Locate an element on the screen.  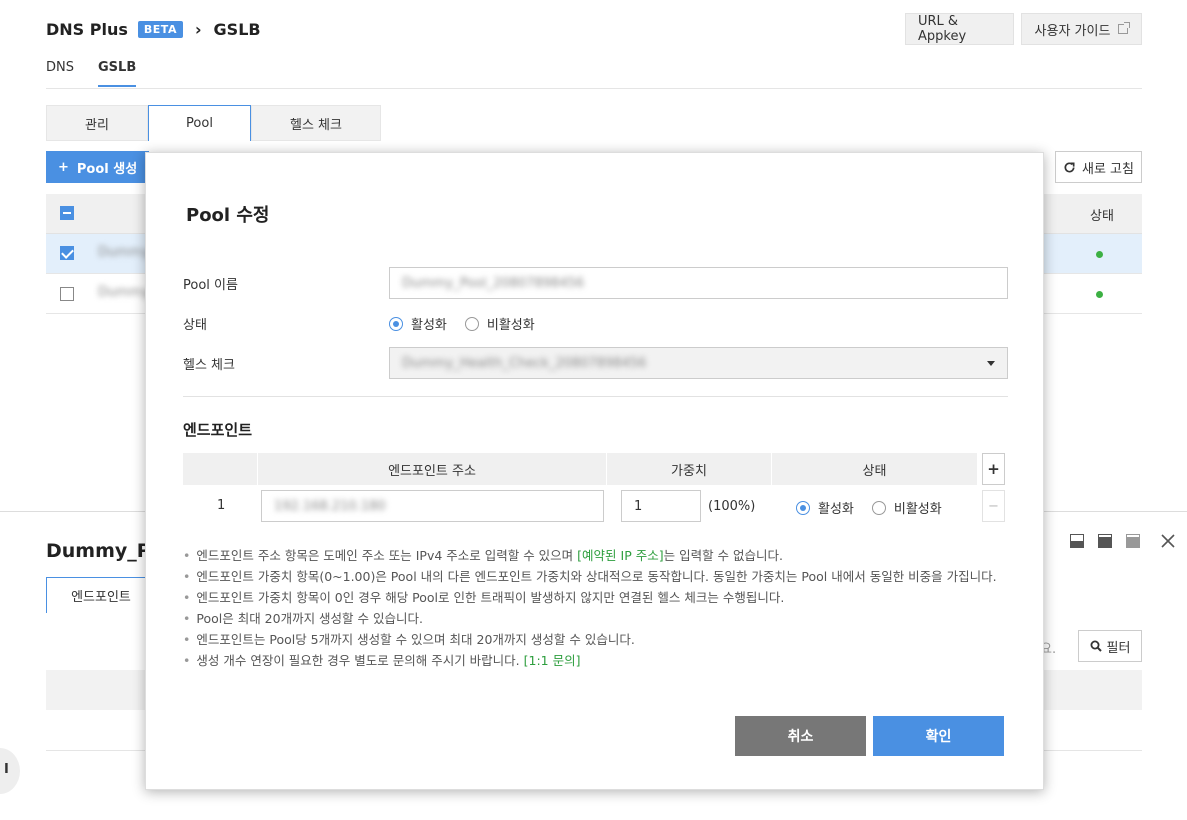
status-active-option: 활성화 is located at coordinates (418, 323).